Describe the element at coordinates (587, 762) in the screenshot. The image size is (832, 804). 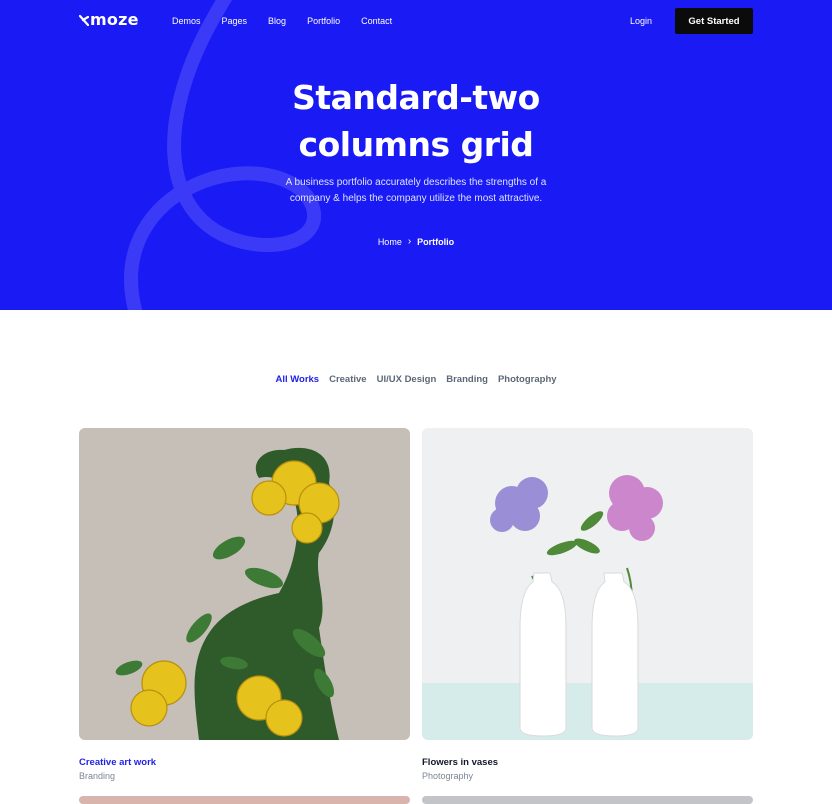
I see `portfolio-card-title: Flowers in vases` at that location.